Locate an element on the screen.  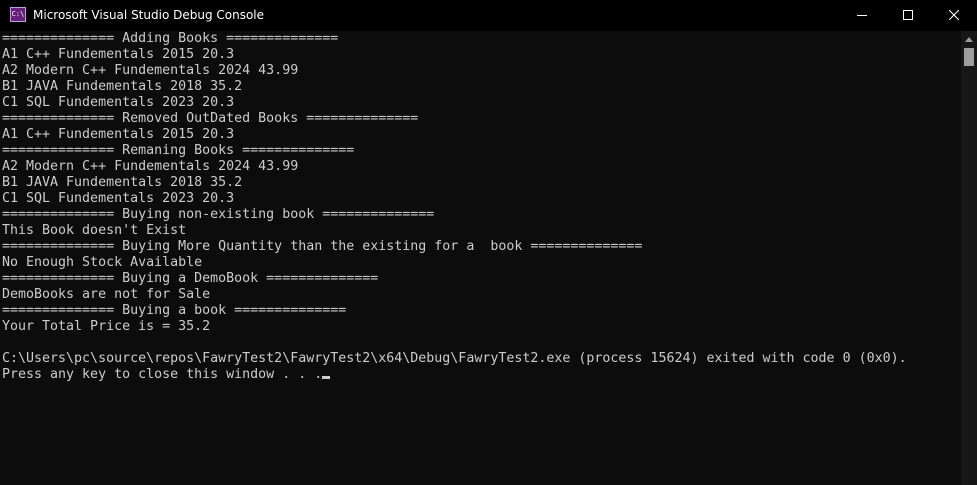
minimize-icon is located at coordinates (862, 15).